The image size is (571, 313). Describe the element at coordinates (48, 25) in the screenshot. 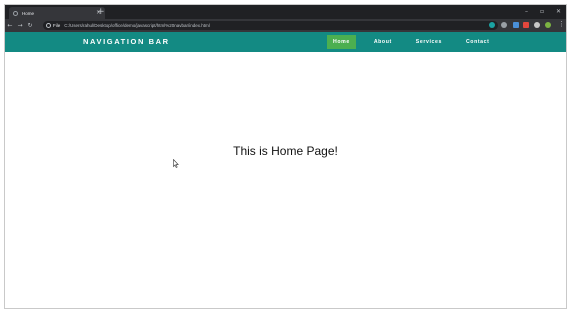

I see `info-icon` at that location.